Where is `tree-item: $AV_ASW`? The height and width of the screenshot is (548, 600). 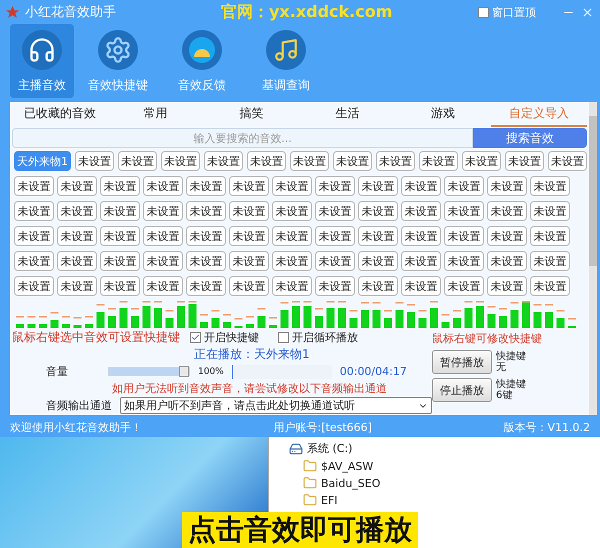 tree-item: $AV_ASW is located at coordinates (343, 466).